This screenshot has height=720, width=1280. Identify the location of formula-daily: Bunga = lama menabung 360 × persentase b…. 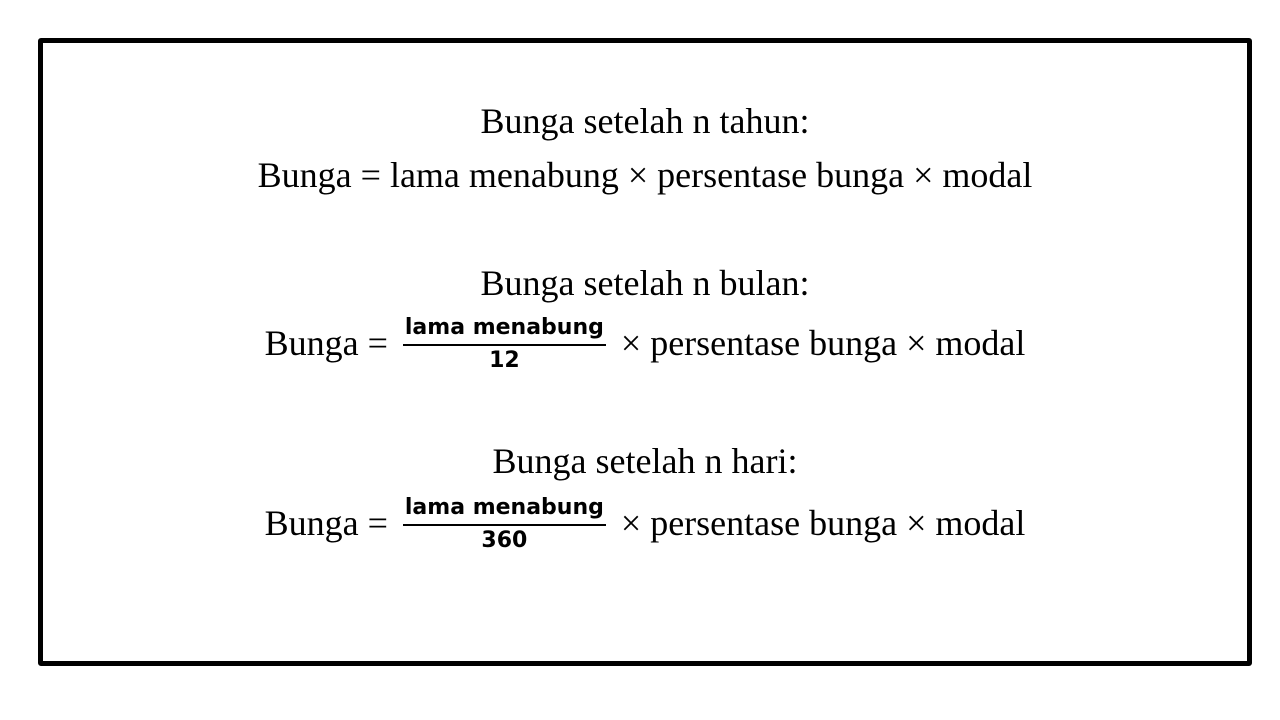
(645, 523).